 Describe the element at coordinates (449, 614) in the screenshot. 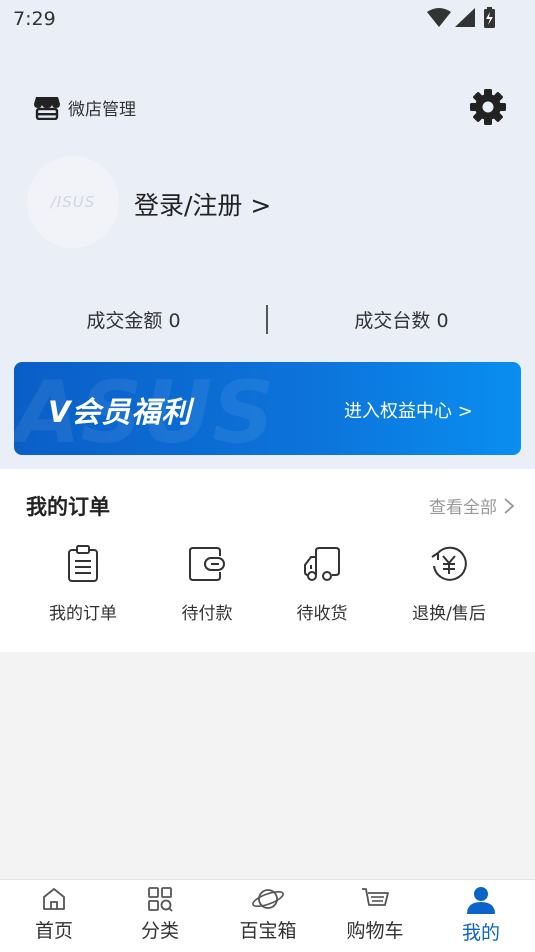

I see `order-item-label: 退换/售后` at that location.